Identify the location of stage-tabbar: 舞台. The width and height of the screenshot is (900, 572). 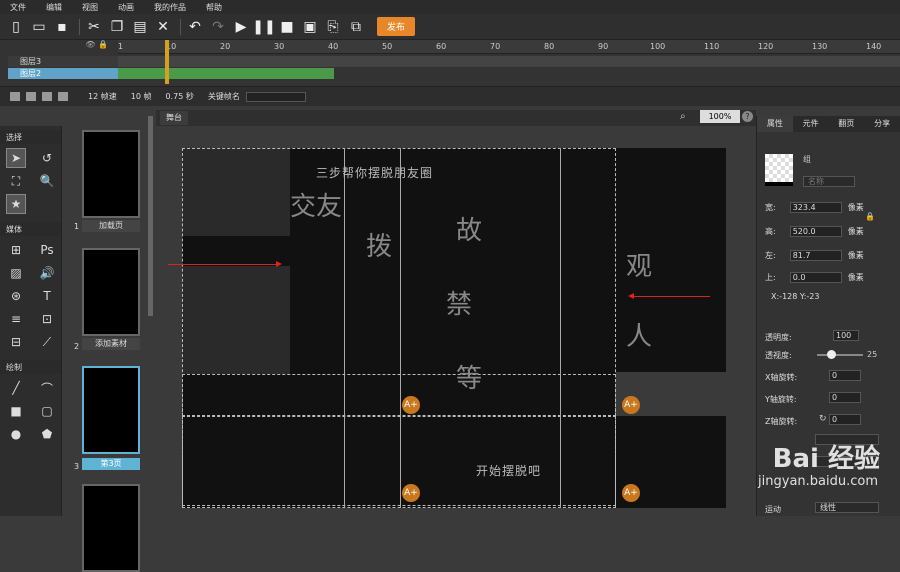
(456, 118).